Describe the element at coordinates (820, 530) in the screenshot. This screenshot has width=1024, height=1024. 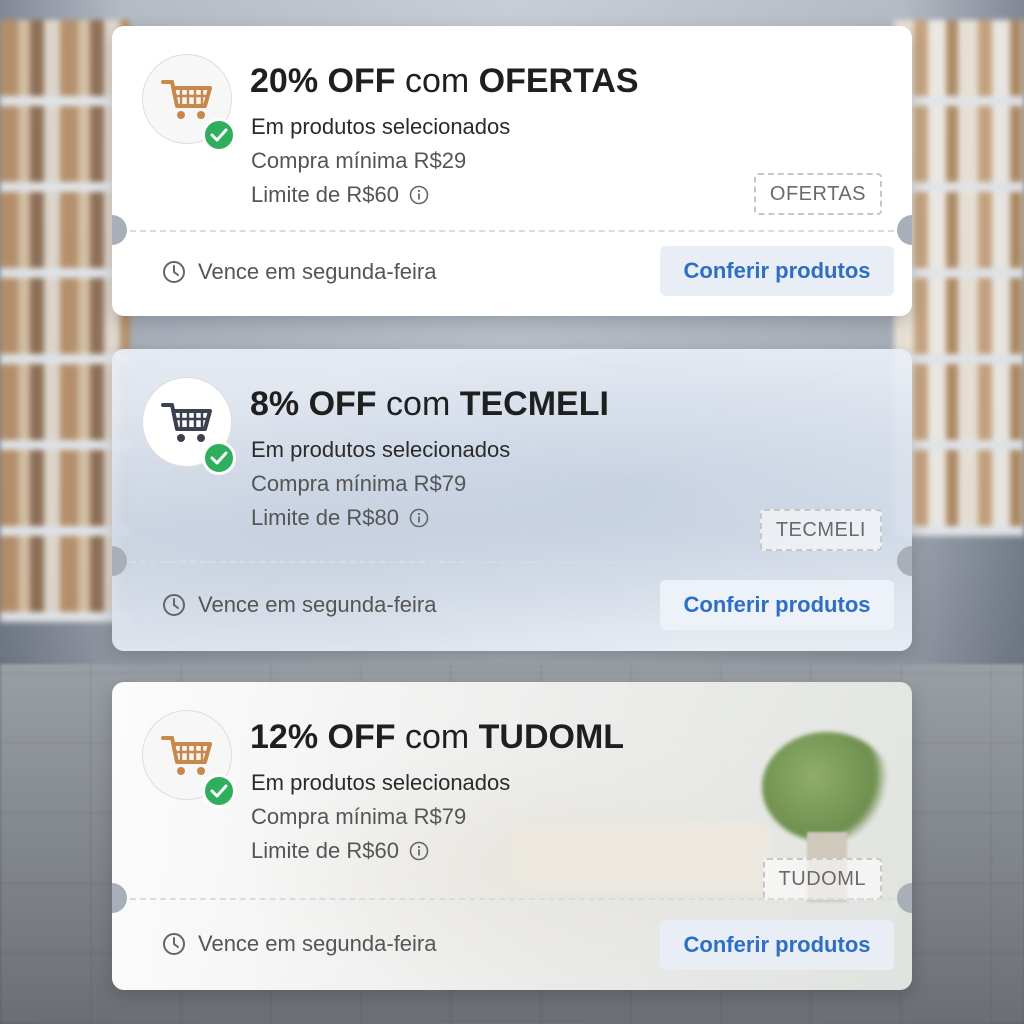
I see `coupon-code-tag: TECMELI` at that location.